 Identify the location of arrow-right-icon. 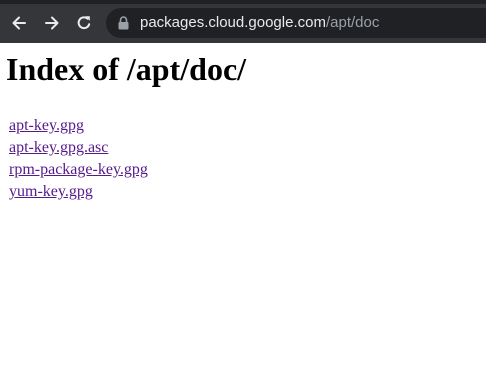
(52, 23).